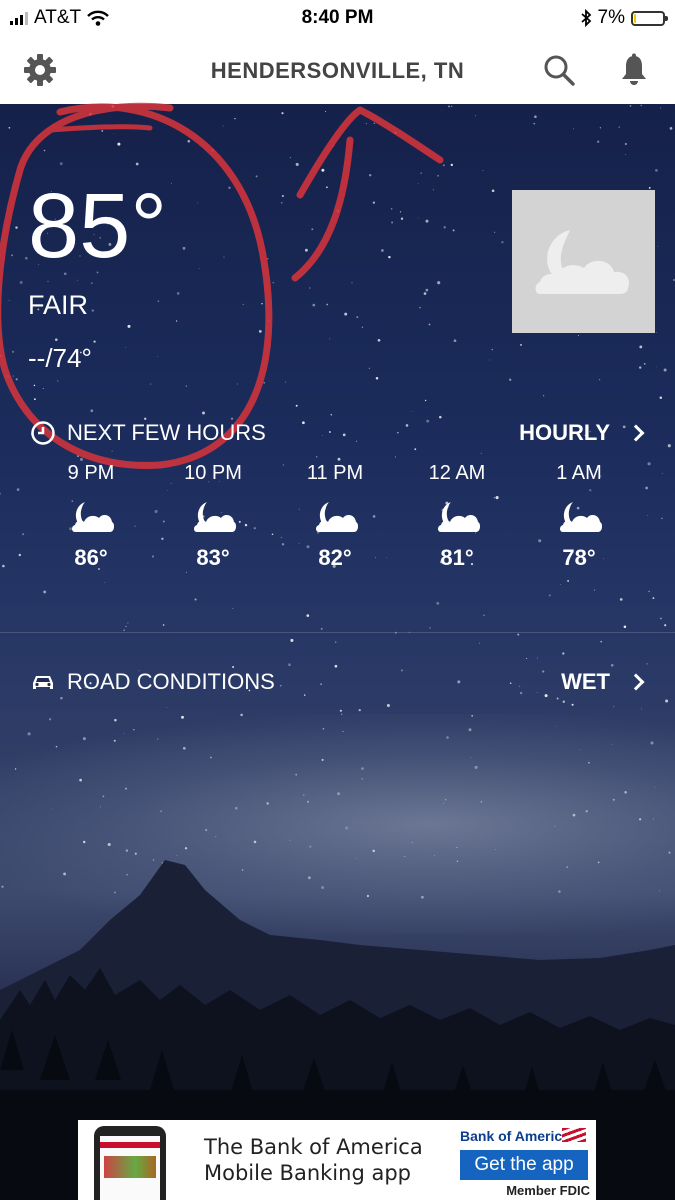  Describe the element at coordinates (91, 473) in the screenshot. I see `hour-time: 9 PM` at that location.